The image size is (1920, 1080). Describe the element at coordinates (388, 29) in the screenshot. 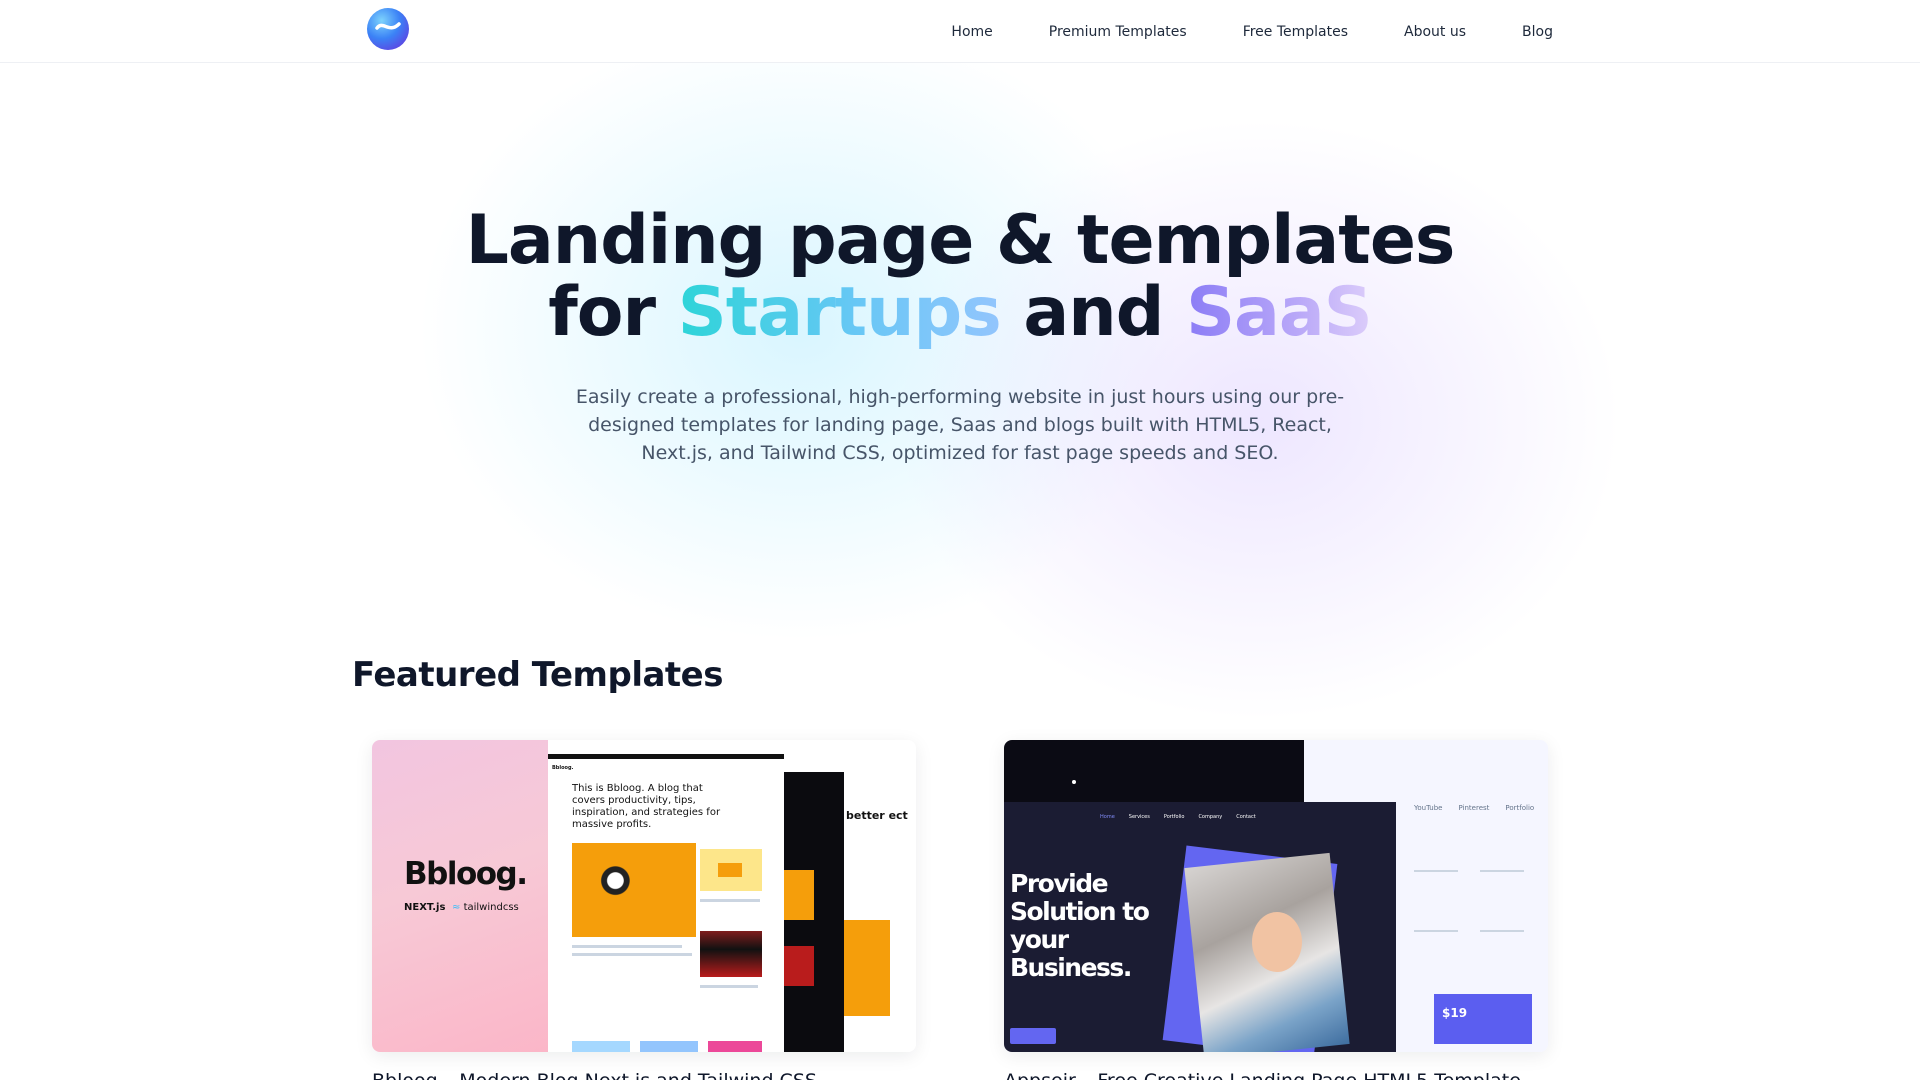

I see `wave-logo-icon` at that location.